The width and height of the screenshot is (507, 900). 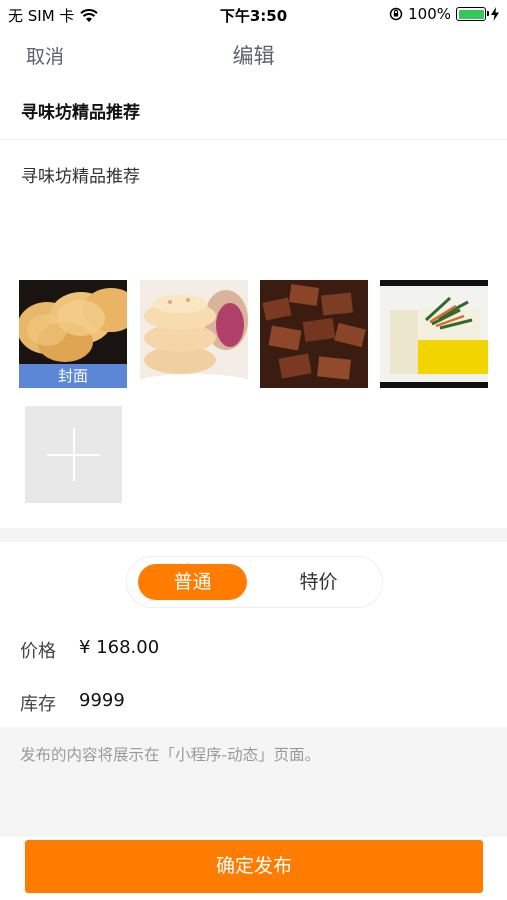 I want to click on notice-text: 发布的内容将展示在「小程序-动态」页面。, so click(x=170, y=755).